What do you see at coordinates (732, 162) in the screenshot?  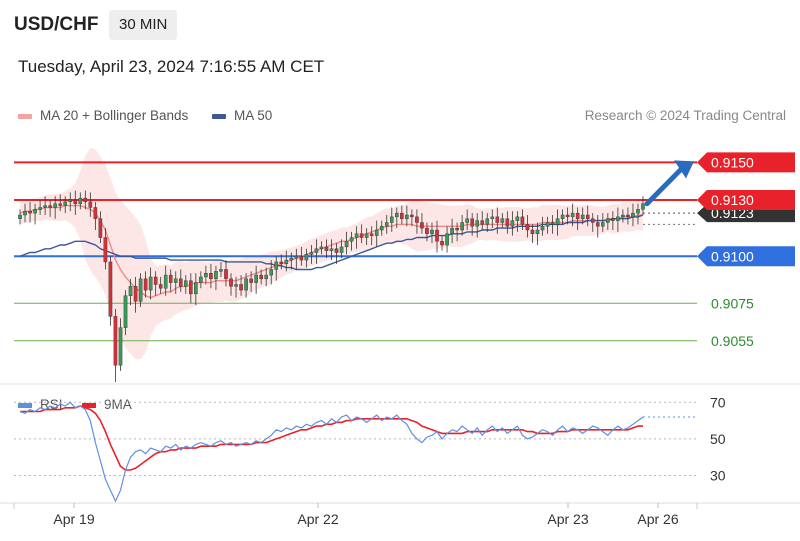 I see `level-label-0.9150: 0.9150` at bounding box center [732, 162].